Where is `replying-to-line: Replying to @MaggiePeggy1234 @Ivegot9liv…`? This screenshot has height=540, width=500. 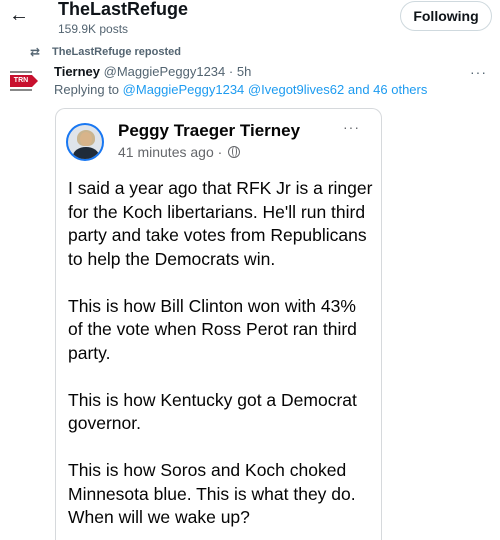
replying-to-line: Replying to @MaggiePeggy1234 @Ivegot9liv… is located at coordinates (240, 89).